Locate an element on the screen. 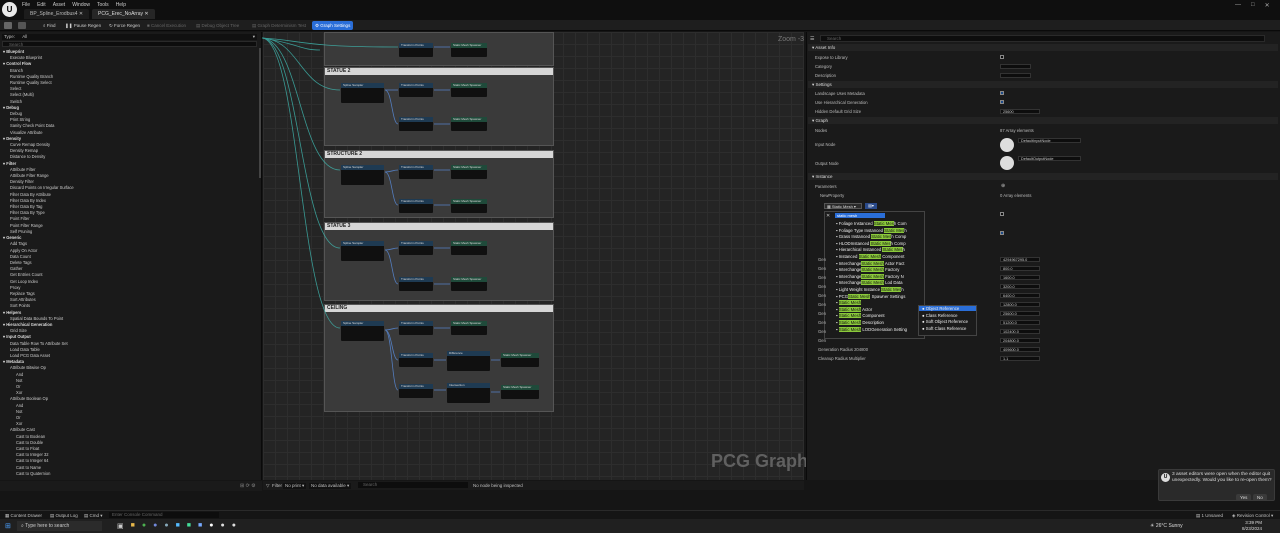  force-regen-button: ↻ Force Regen is located at coordinates (124, 25).